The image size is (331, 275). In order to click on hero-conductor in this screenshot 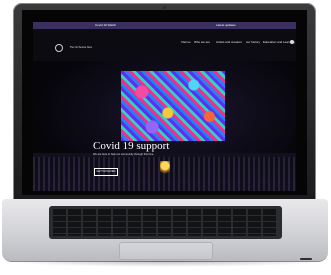, I will do `click(165, 169)`.